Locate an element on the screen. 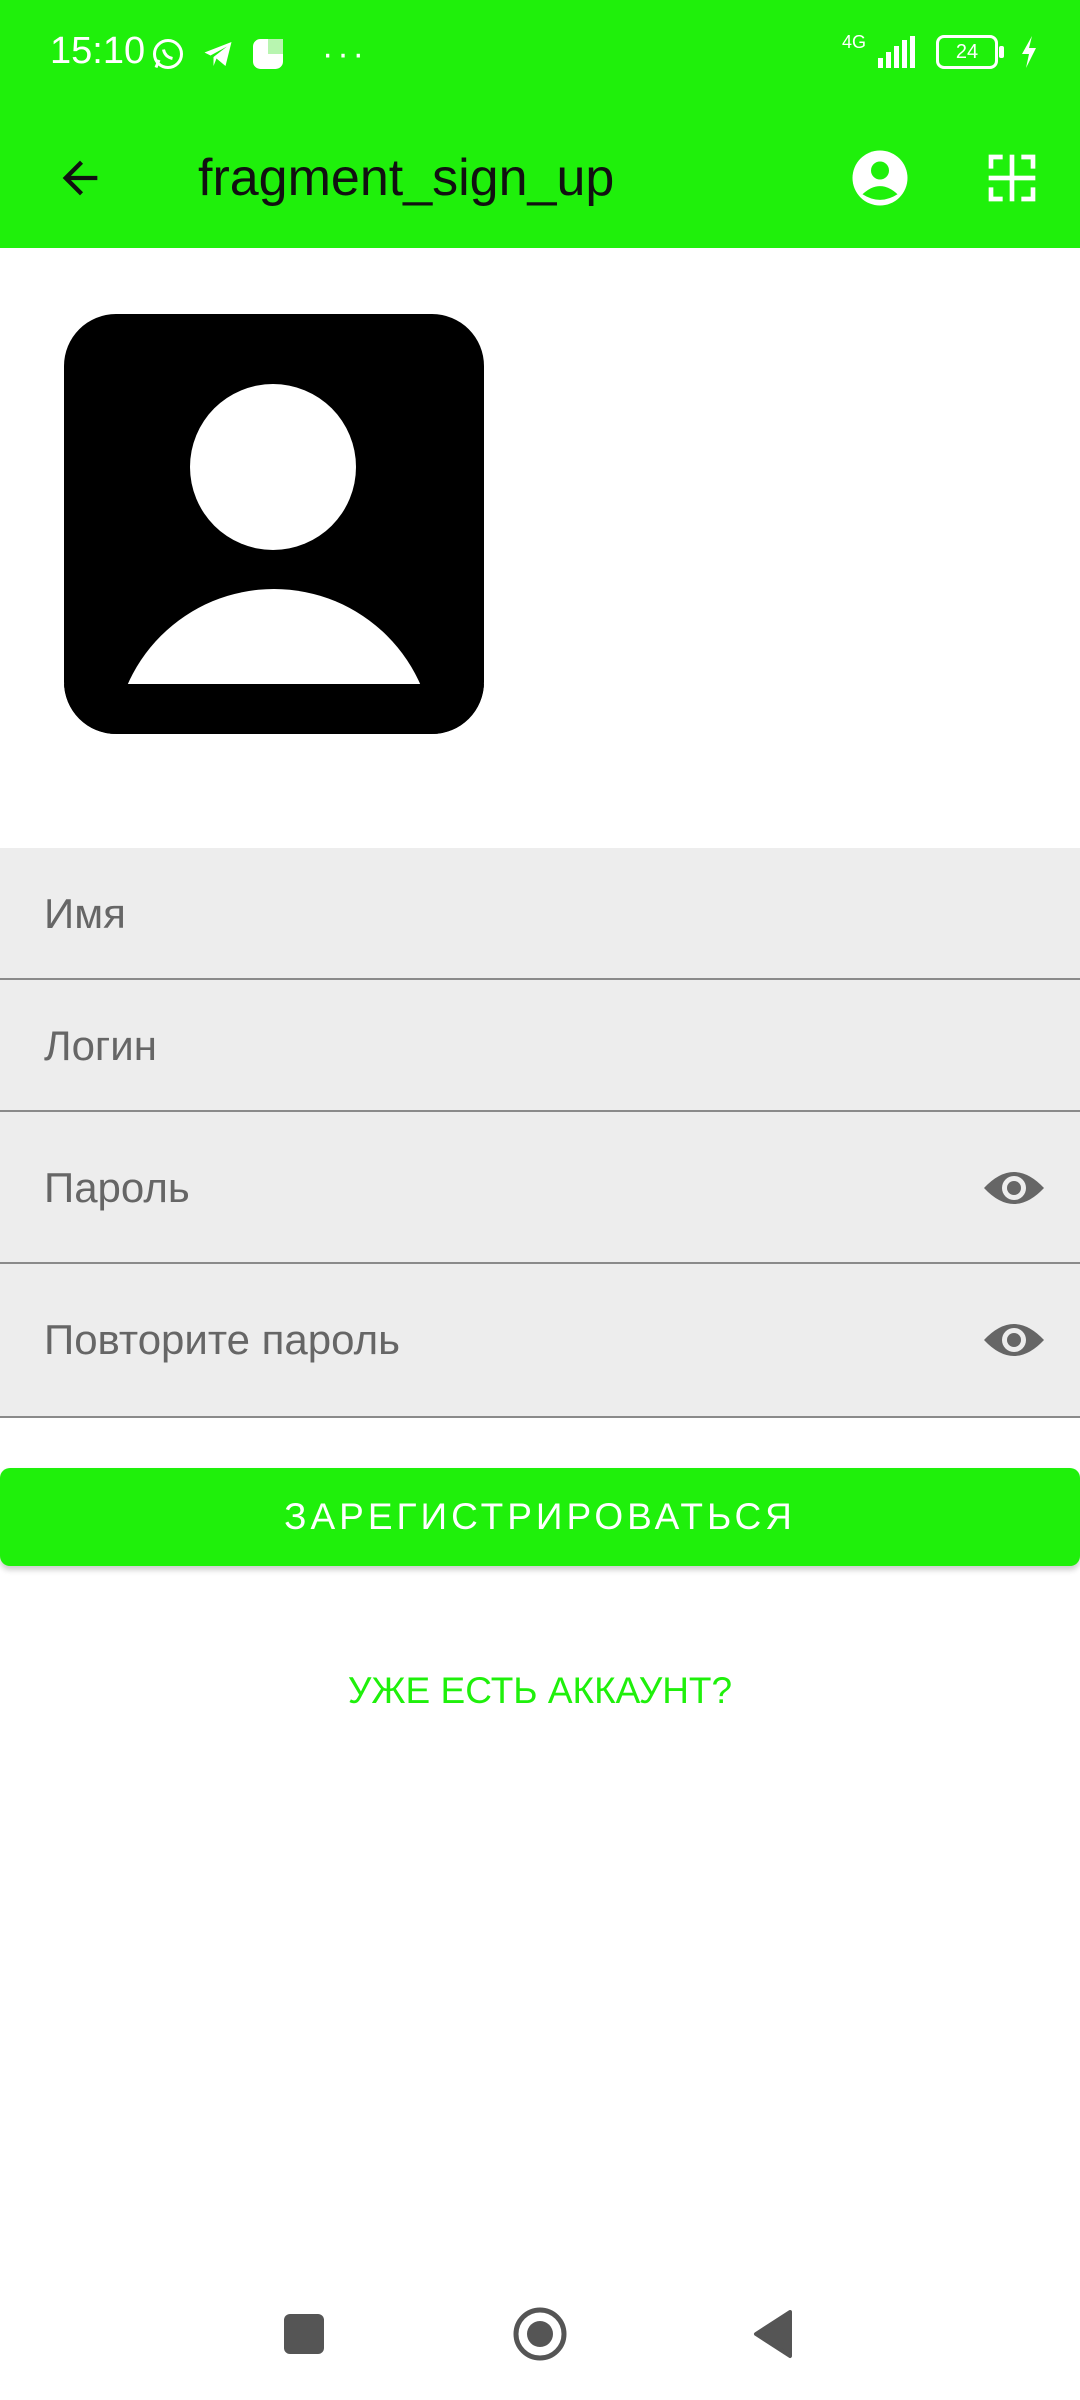 This screenshot has width=1080, height=2400. home-circle-icon is located at coordinates (540, 2334).